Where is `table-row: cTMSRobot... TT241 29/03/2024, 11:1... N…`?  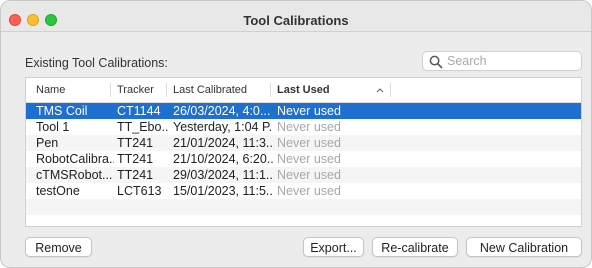 table-row: cTMSRobot... TT241 29/03/2024, 11:1... N… is located at coordinates (303, 175).